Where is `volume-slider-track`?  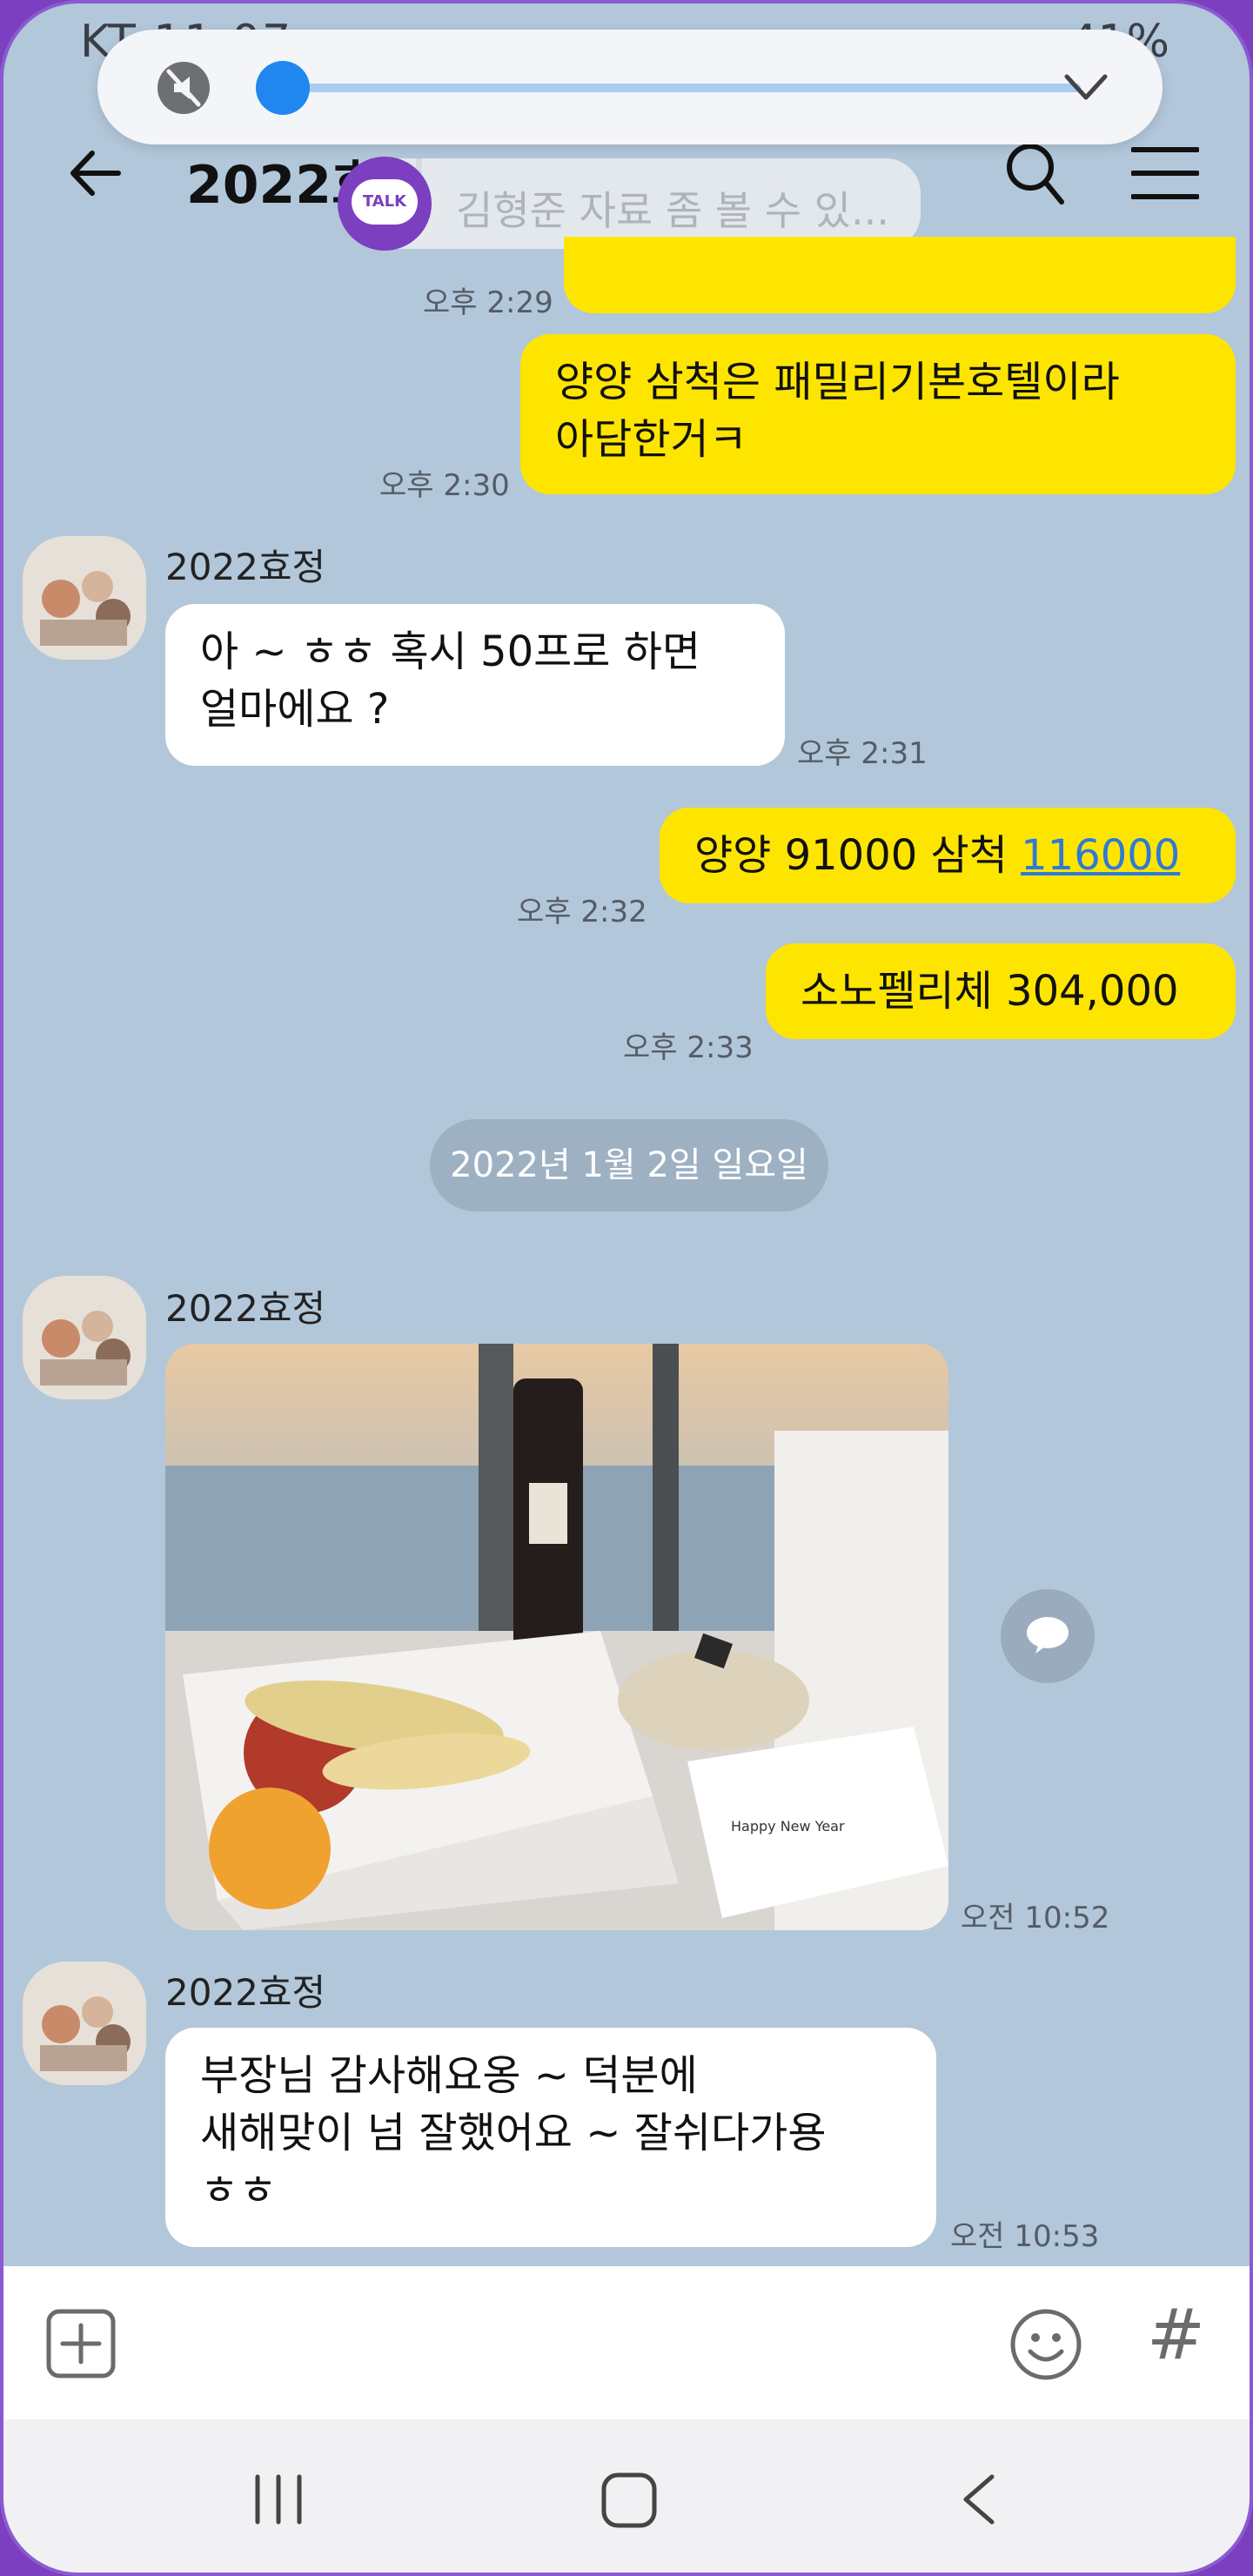
volume-slider-track is located at coordinates (680, 88).